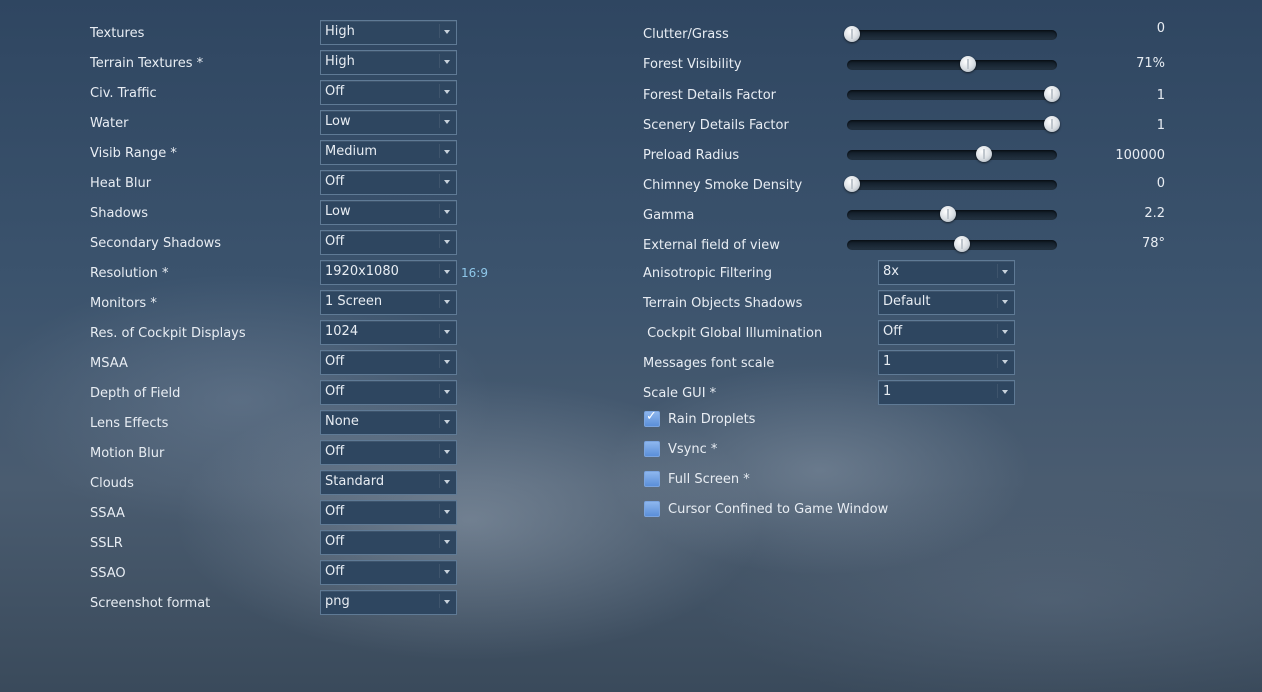  Describe the element at coordinates (388, 272) in the screenshot. I see `resolution-dropdown: 1920x1080` at that location.